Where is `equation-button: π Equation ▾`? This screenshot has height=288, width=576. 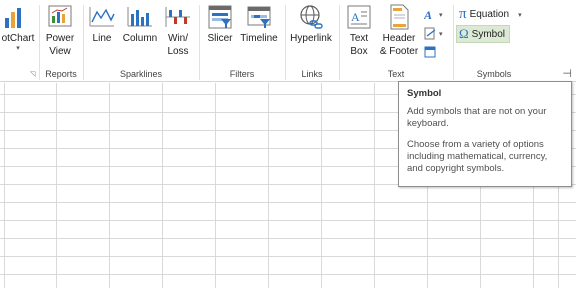
equation-button: π Equation ▾ is located at coordinates (490, 14).